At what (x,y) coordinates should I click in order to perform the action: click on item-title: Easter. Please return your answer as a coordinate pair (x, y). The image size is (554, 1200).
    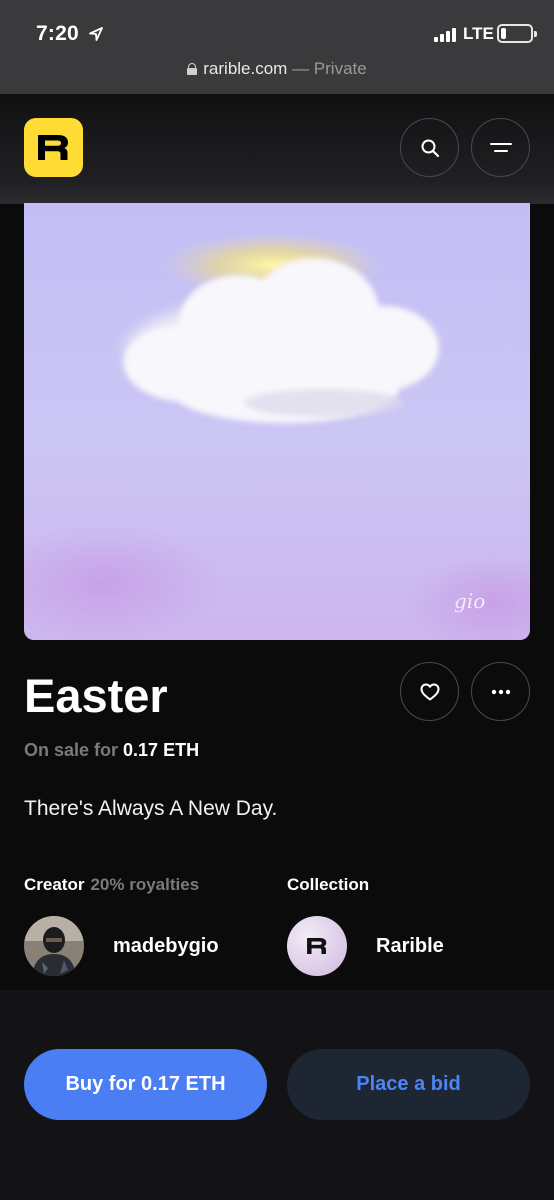
    Looking at the image, I should click on (96, 695).